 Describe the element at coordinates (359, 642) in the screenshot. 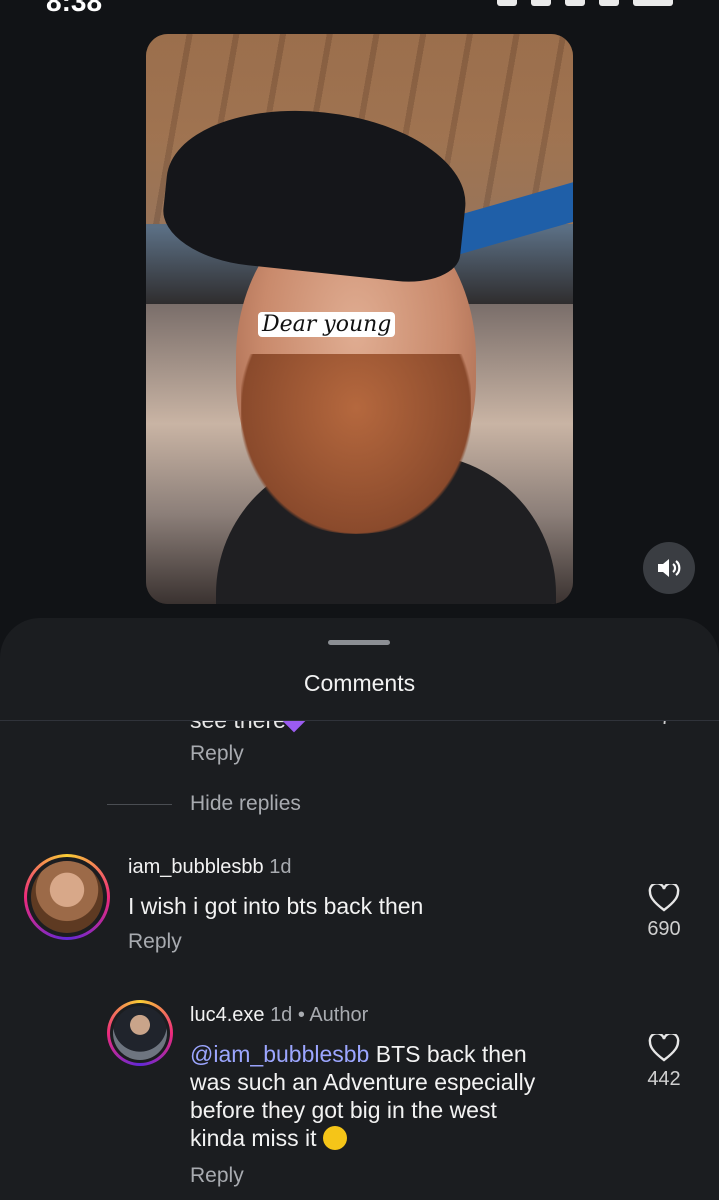

I see `sheet-drag-handle` at that location.